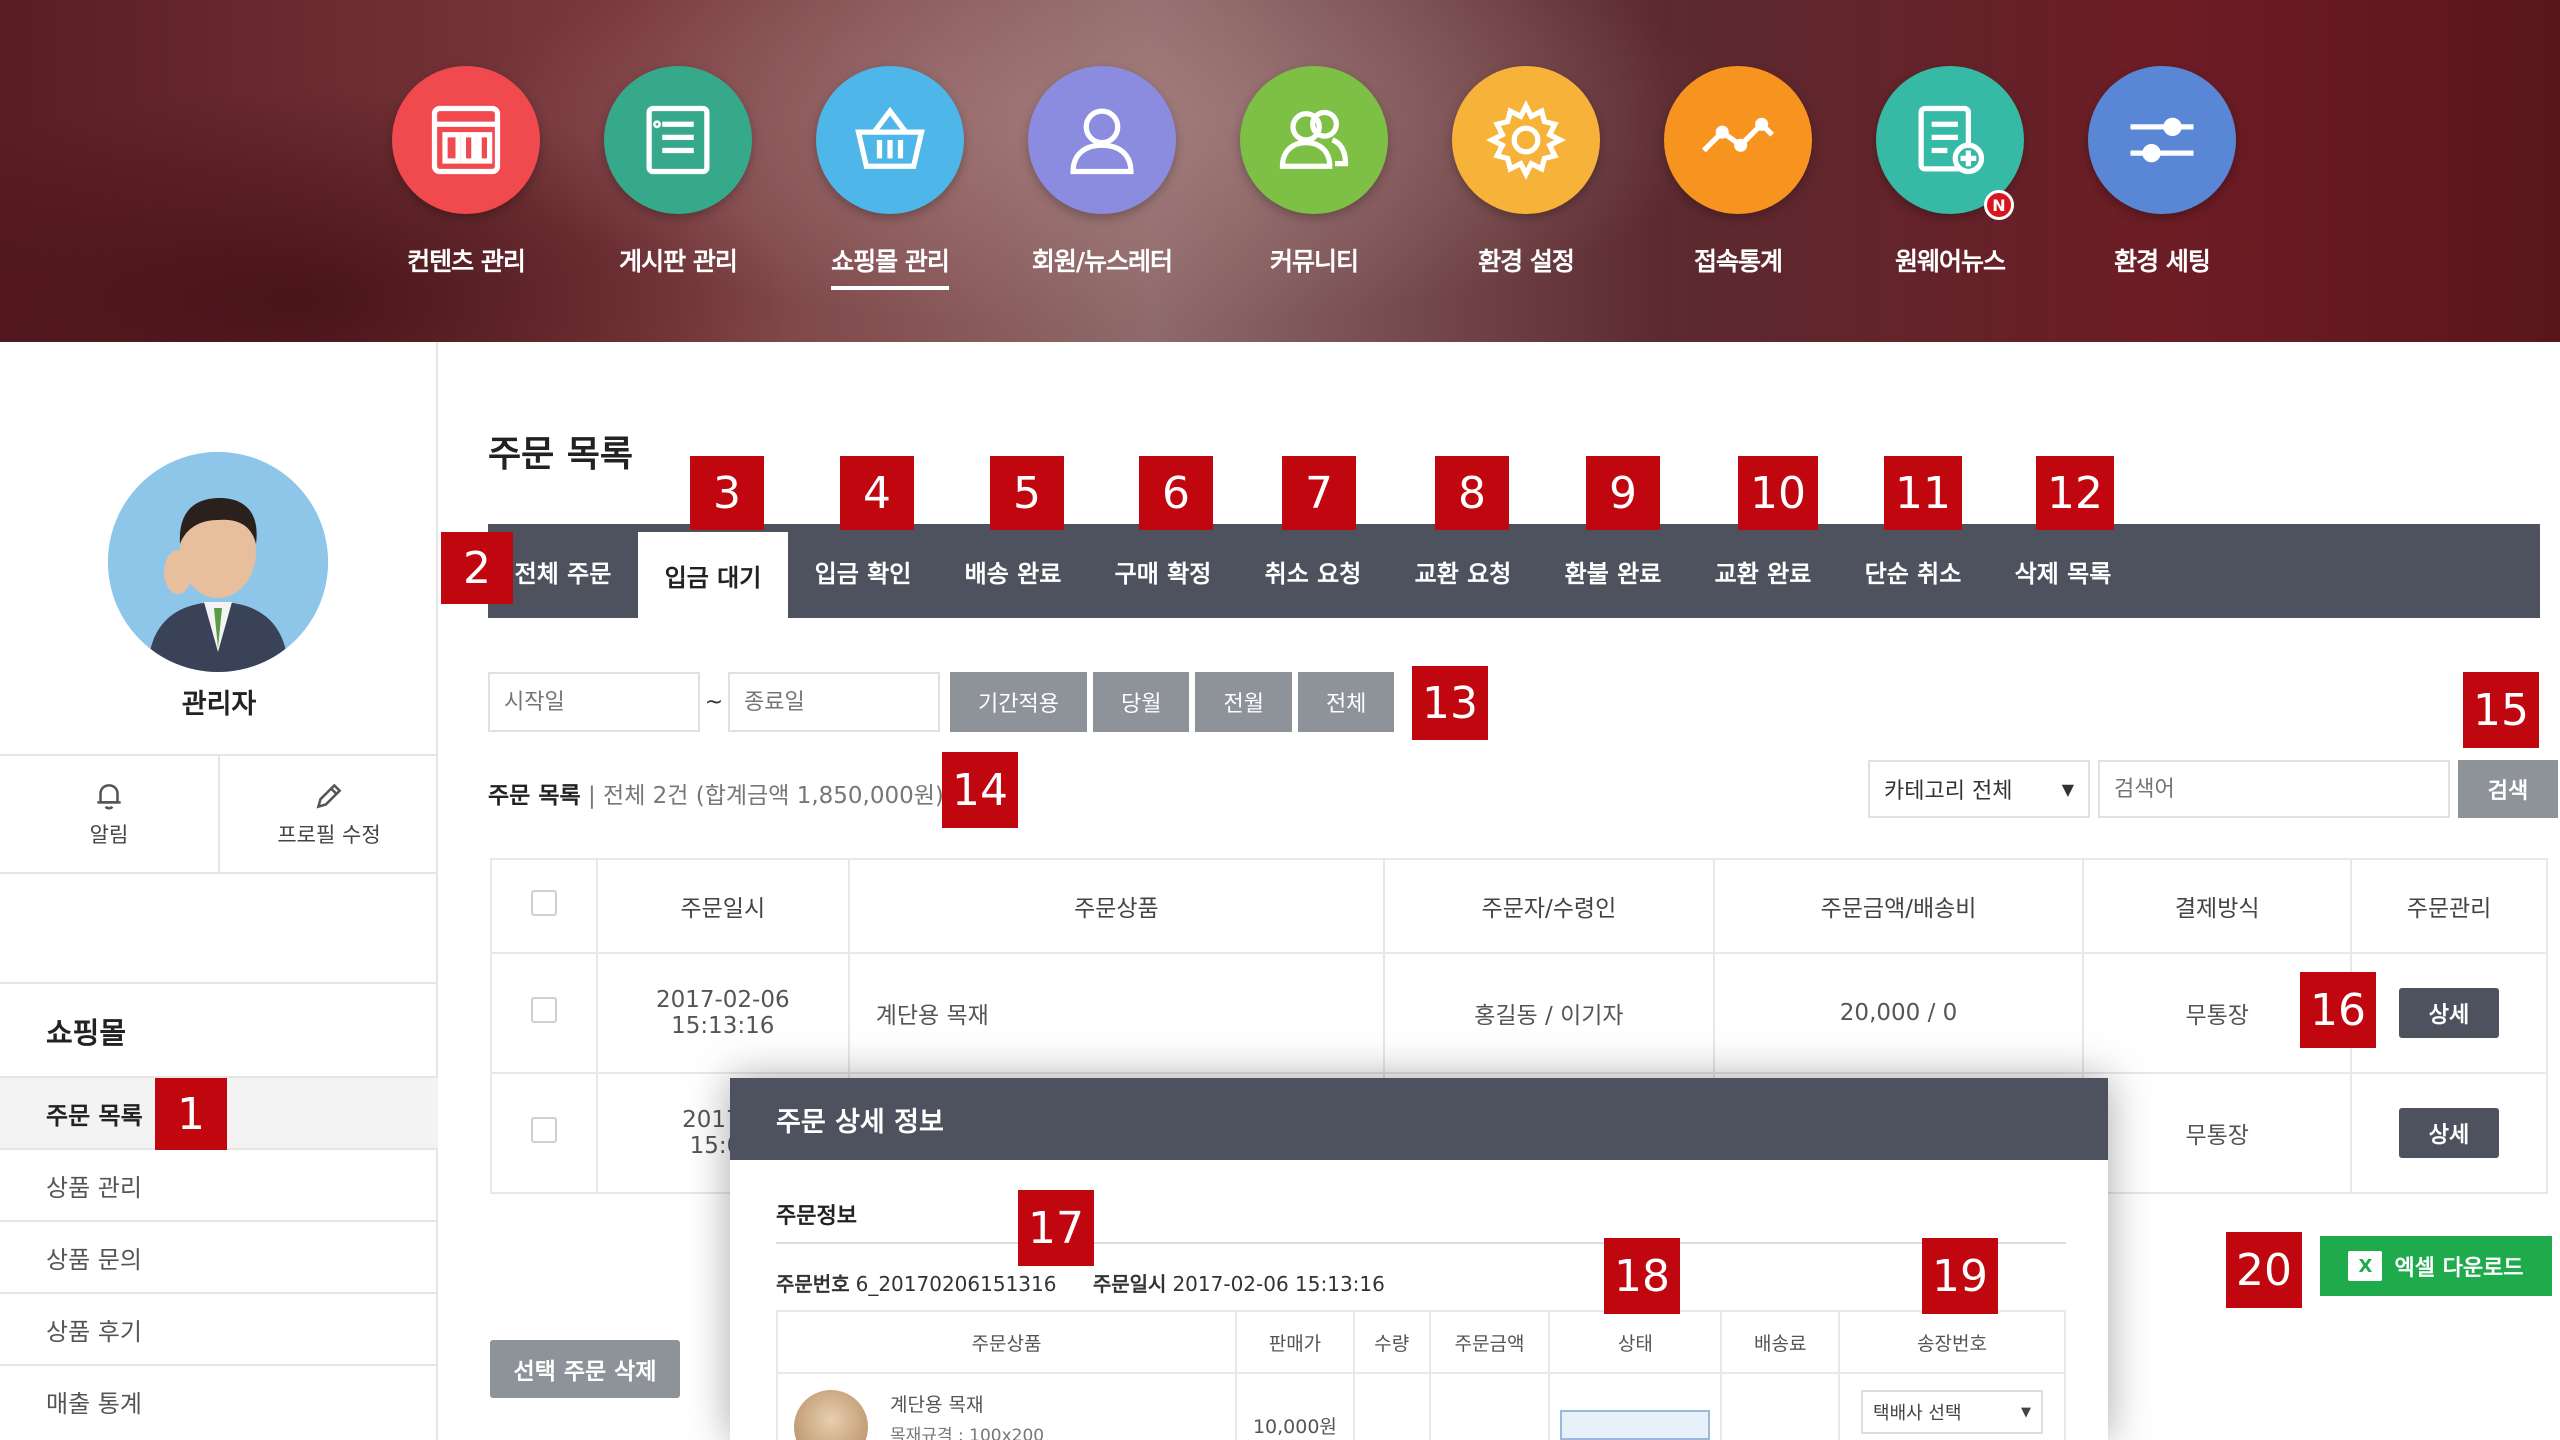 Image resolution: width=2560 pixels, height=1440 pixels. I want to click on nav-board-management: 게시판 관리, so click(678, 178).